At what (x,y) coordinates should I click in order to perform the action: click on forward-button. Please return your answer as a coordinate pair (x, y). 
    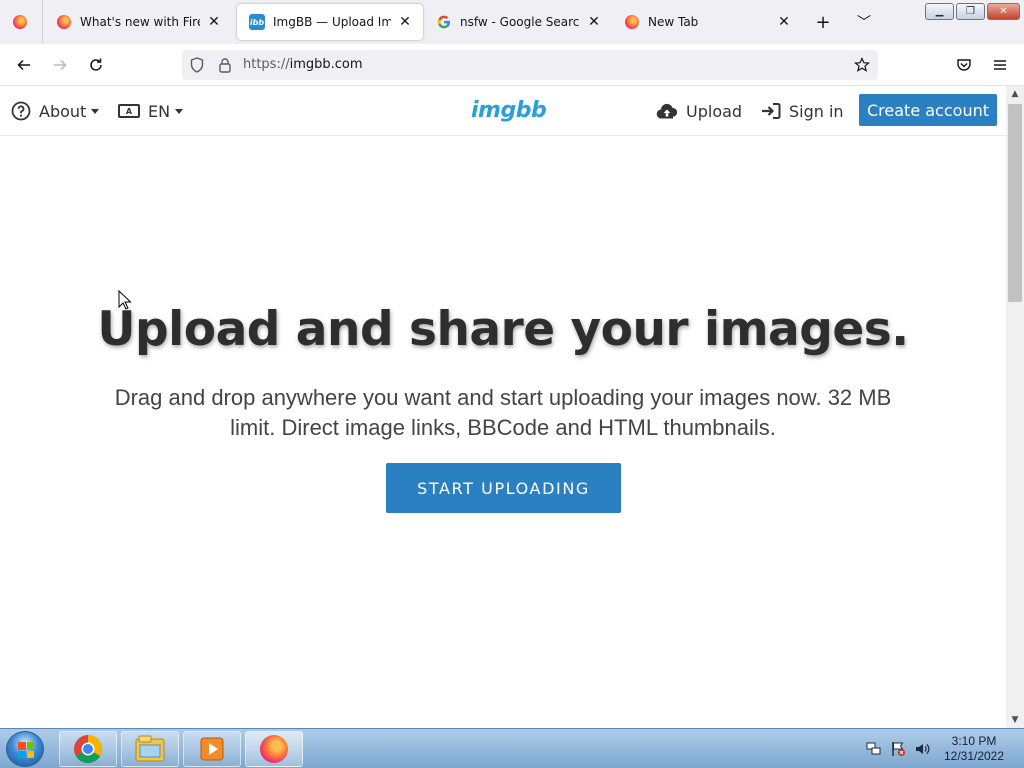
    Looking at the image, I should click on (60, 65).